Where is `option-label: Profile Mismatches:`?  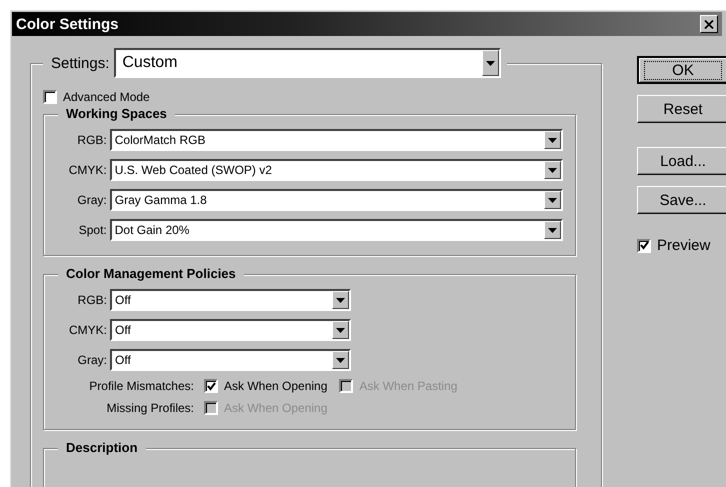 option-label: Profile Mismatches: is located at coordinates (141, 386).